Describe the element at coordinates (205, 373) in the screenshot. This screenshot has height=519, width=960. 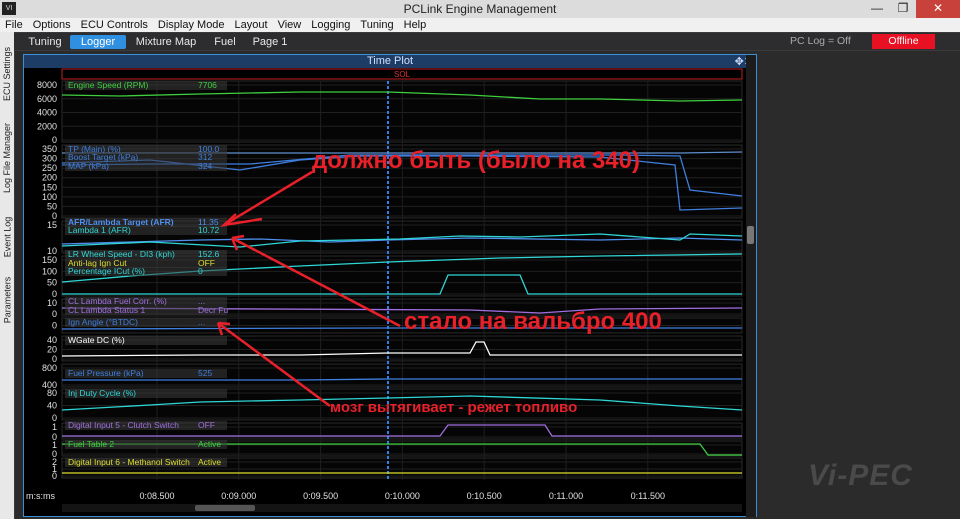
I see `channel-value: 525` at that location.